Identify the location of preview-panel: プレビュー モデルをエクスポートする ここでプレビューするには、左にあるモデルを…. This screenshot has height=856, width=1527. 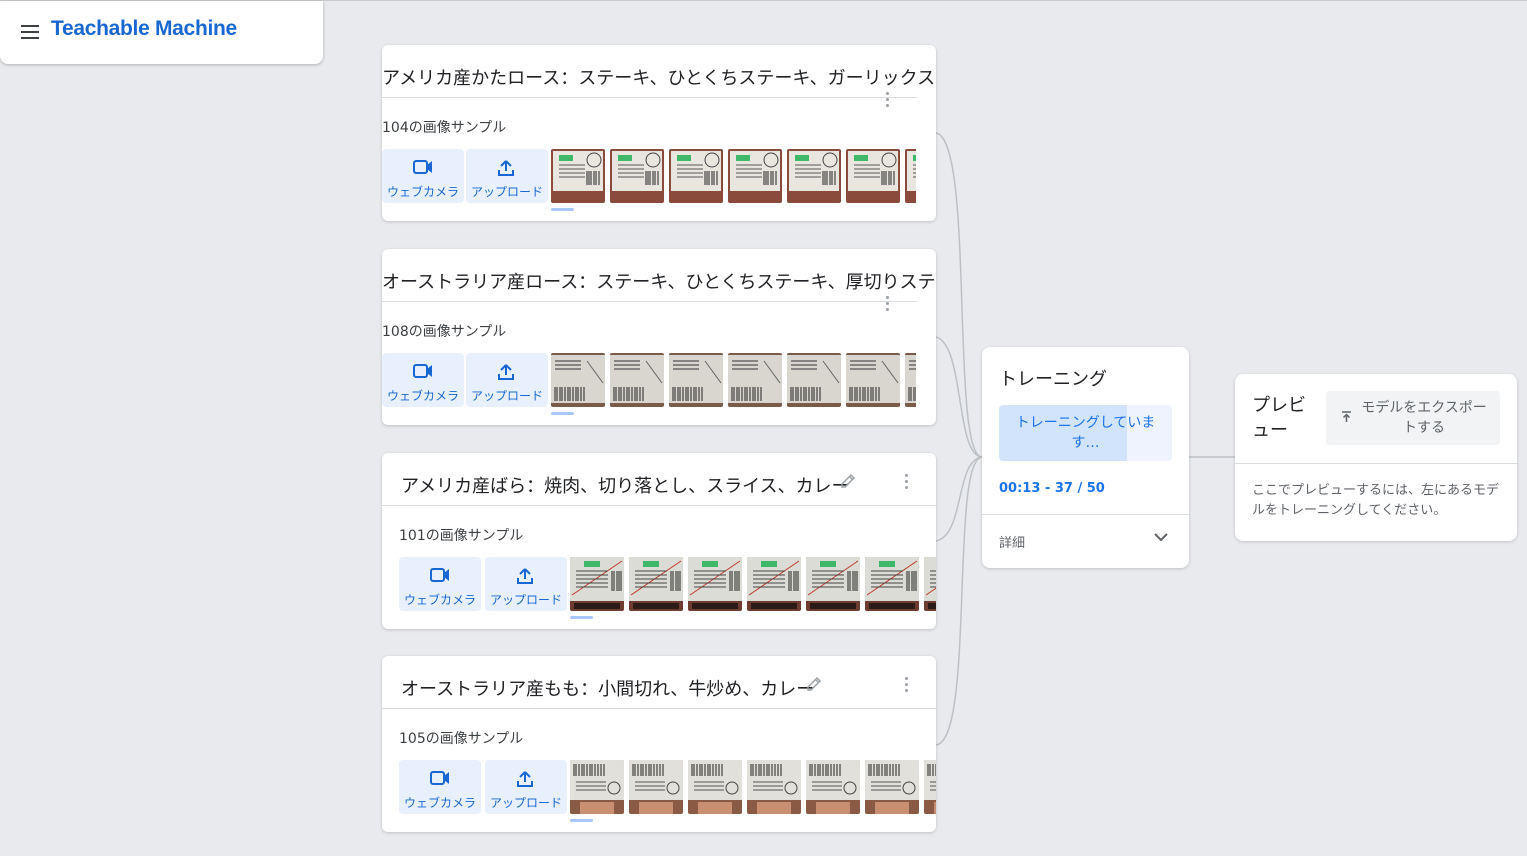
(1376, 457).